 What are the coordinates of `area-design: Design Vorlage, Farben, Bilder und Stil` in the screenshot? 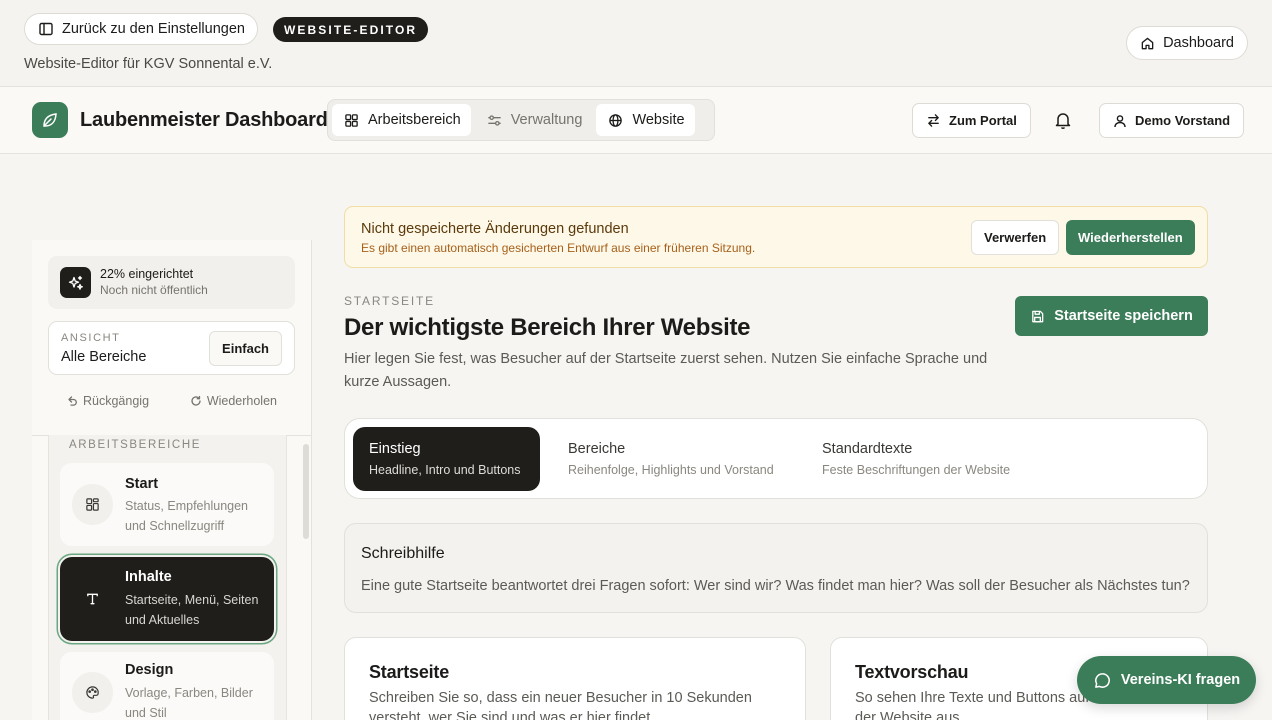 It's located at (167, 686).